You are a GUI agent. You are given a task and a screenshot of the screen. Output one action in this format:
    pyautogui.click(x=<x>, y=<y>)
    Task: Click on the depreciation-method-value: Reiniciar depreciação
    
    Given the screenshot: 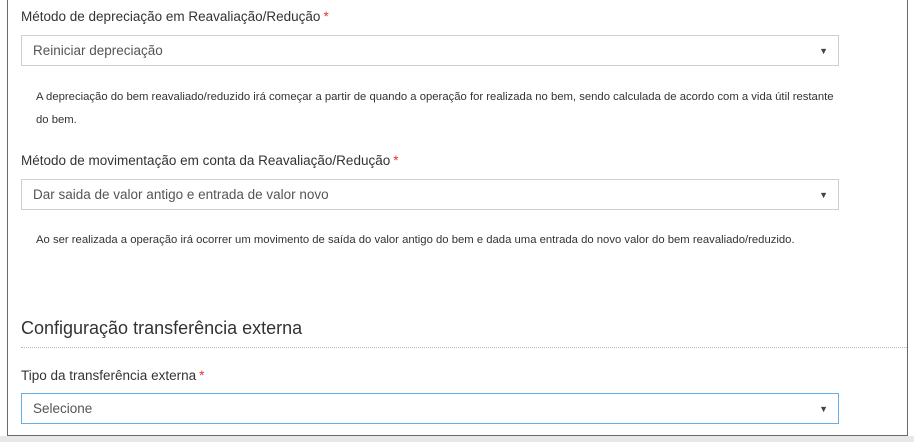 What is the action you would take?
    pyautogui.click(x=98, y=50)
    